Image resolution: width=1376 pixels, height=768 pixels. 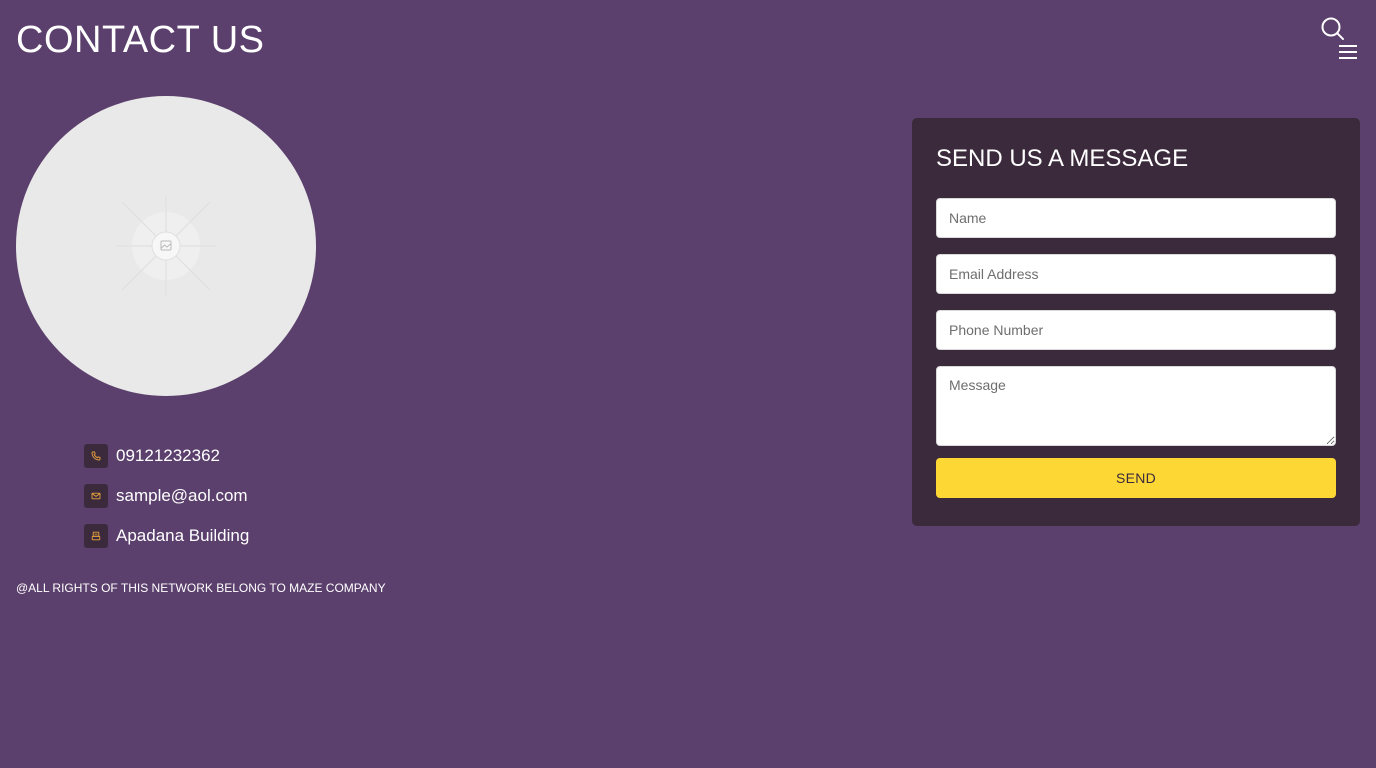 What do you see at coordinates (96, 496) in the screenshot?
I see `mail-icon` at bounding box center [96, 496].